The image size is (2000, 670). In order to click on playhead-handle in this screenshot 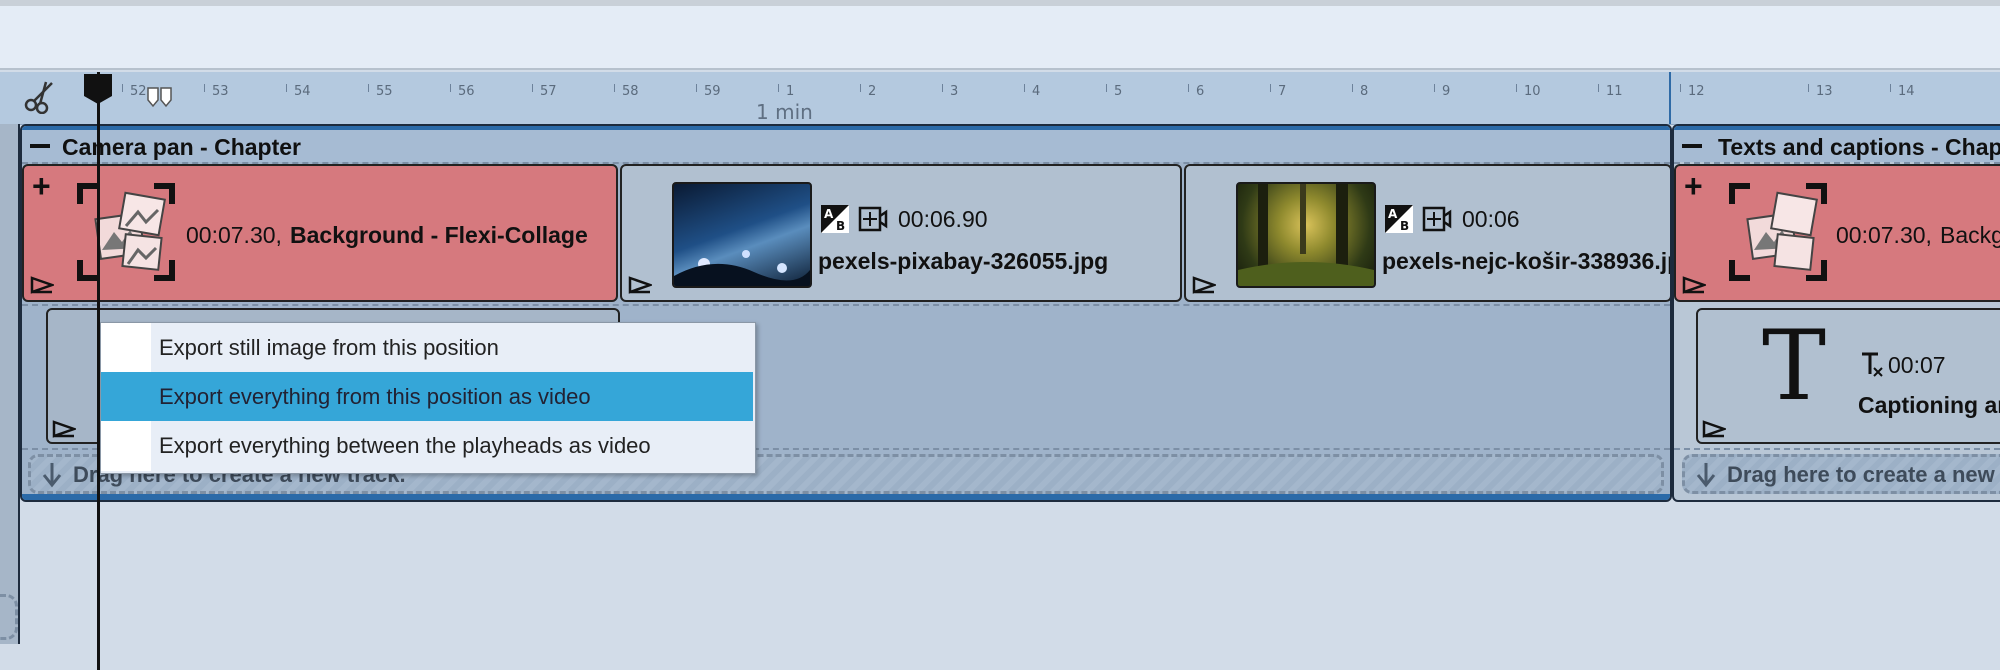, I will do `click(98, 89)`.